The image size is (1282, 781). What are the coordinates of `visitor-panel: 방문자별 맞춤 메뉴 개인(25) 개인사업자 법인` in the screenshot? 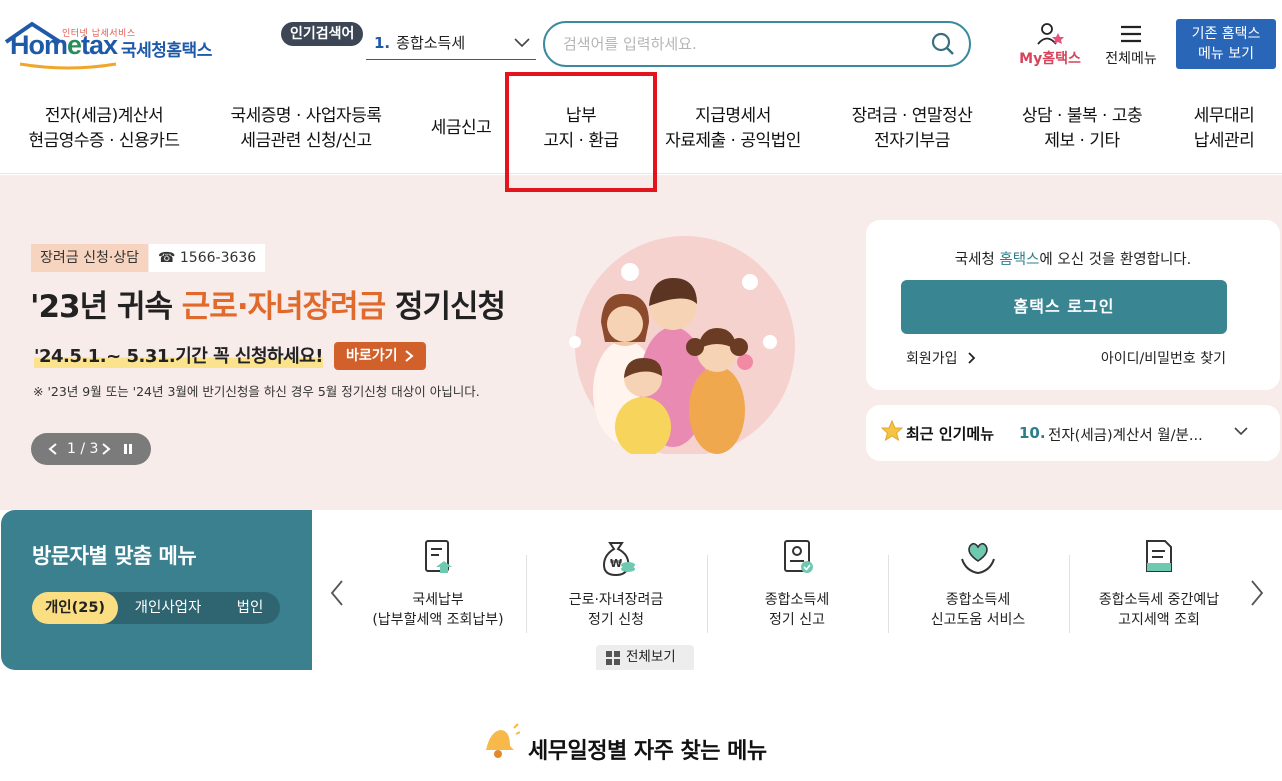 It's located at (156, 590).